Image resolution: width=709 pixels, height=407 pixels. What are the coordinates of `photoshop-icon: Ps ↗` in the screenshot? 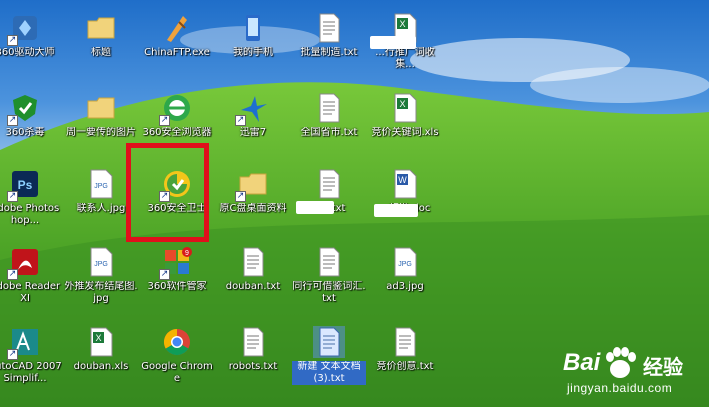 It's located at (24, 185).